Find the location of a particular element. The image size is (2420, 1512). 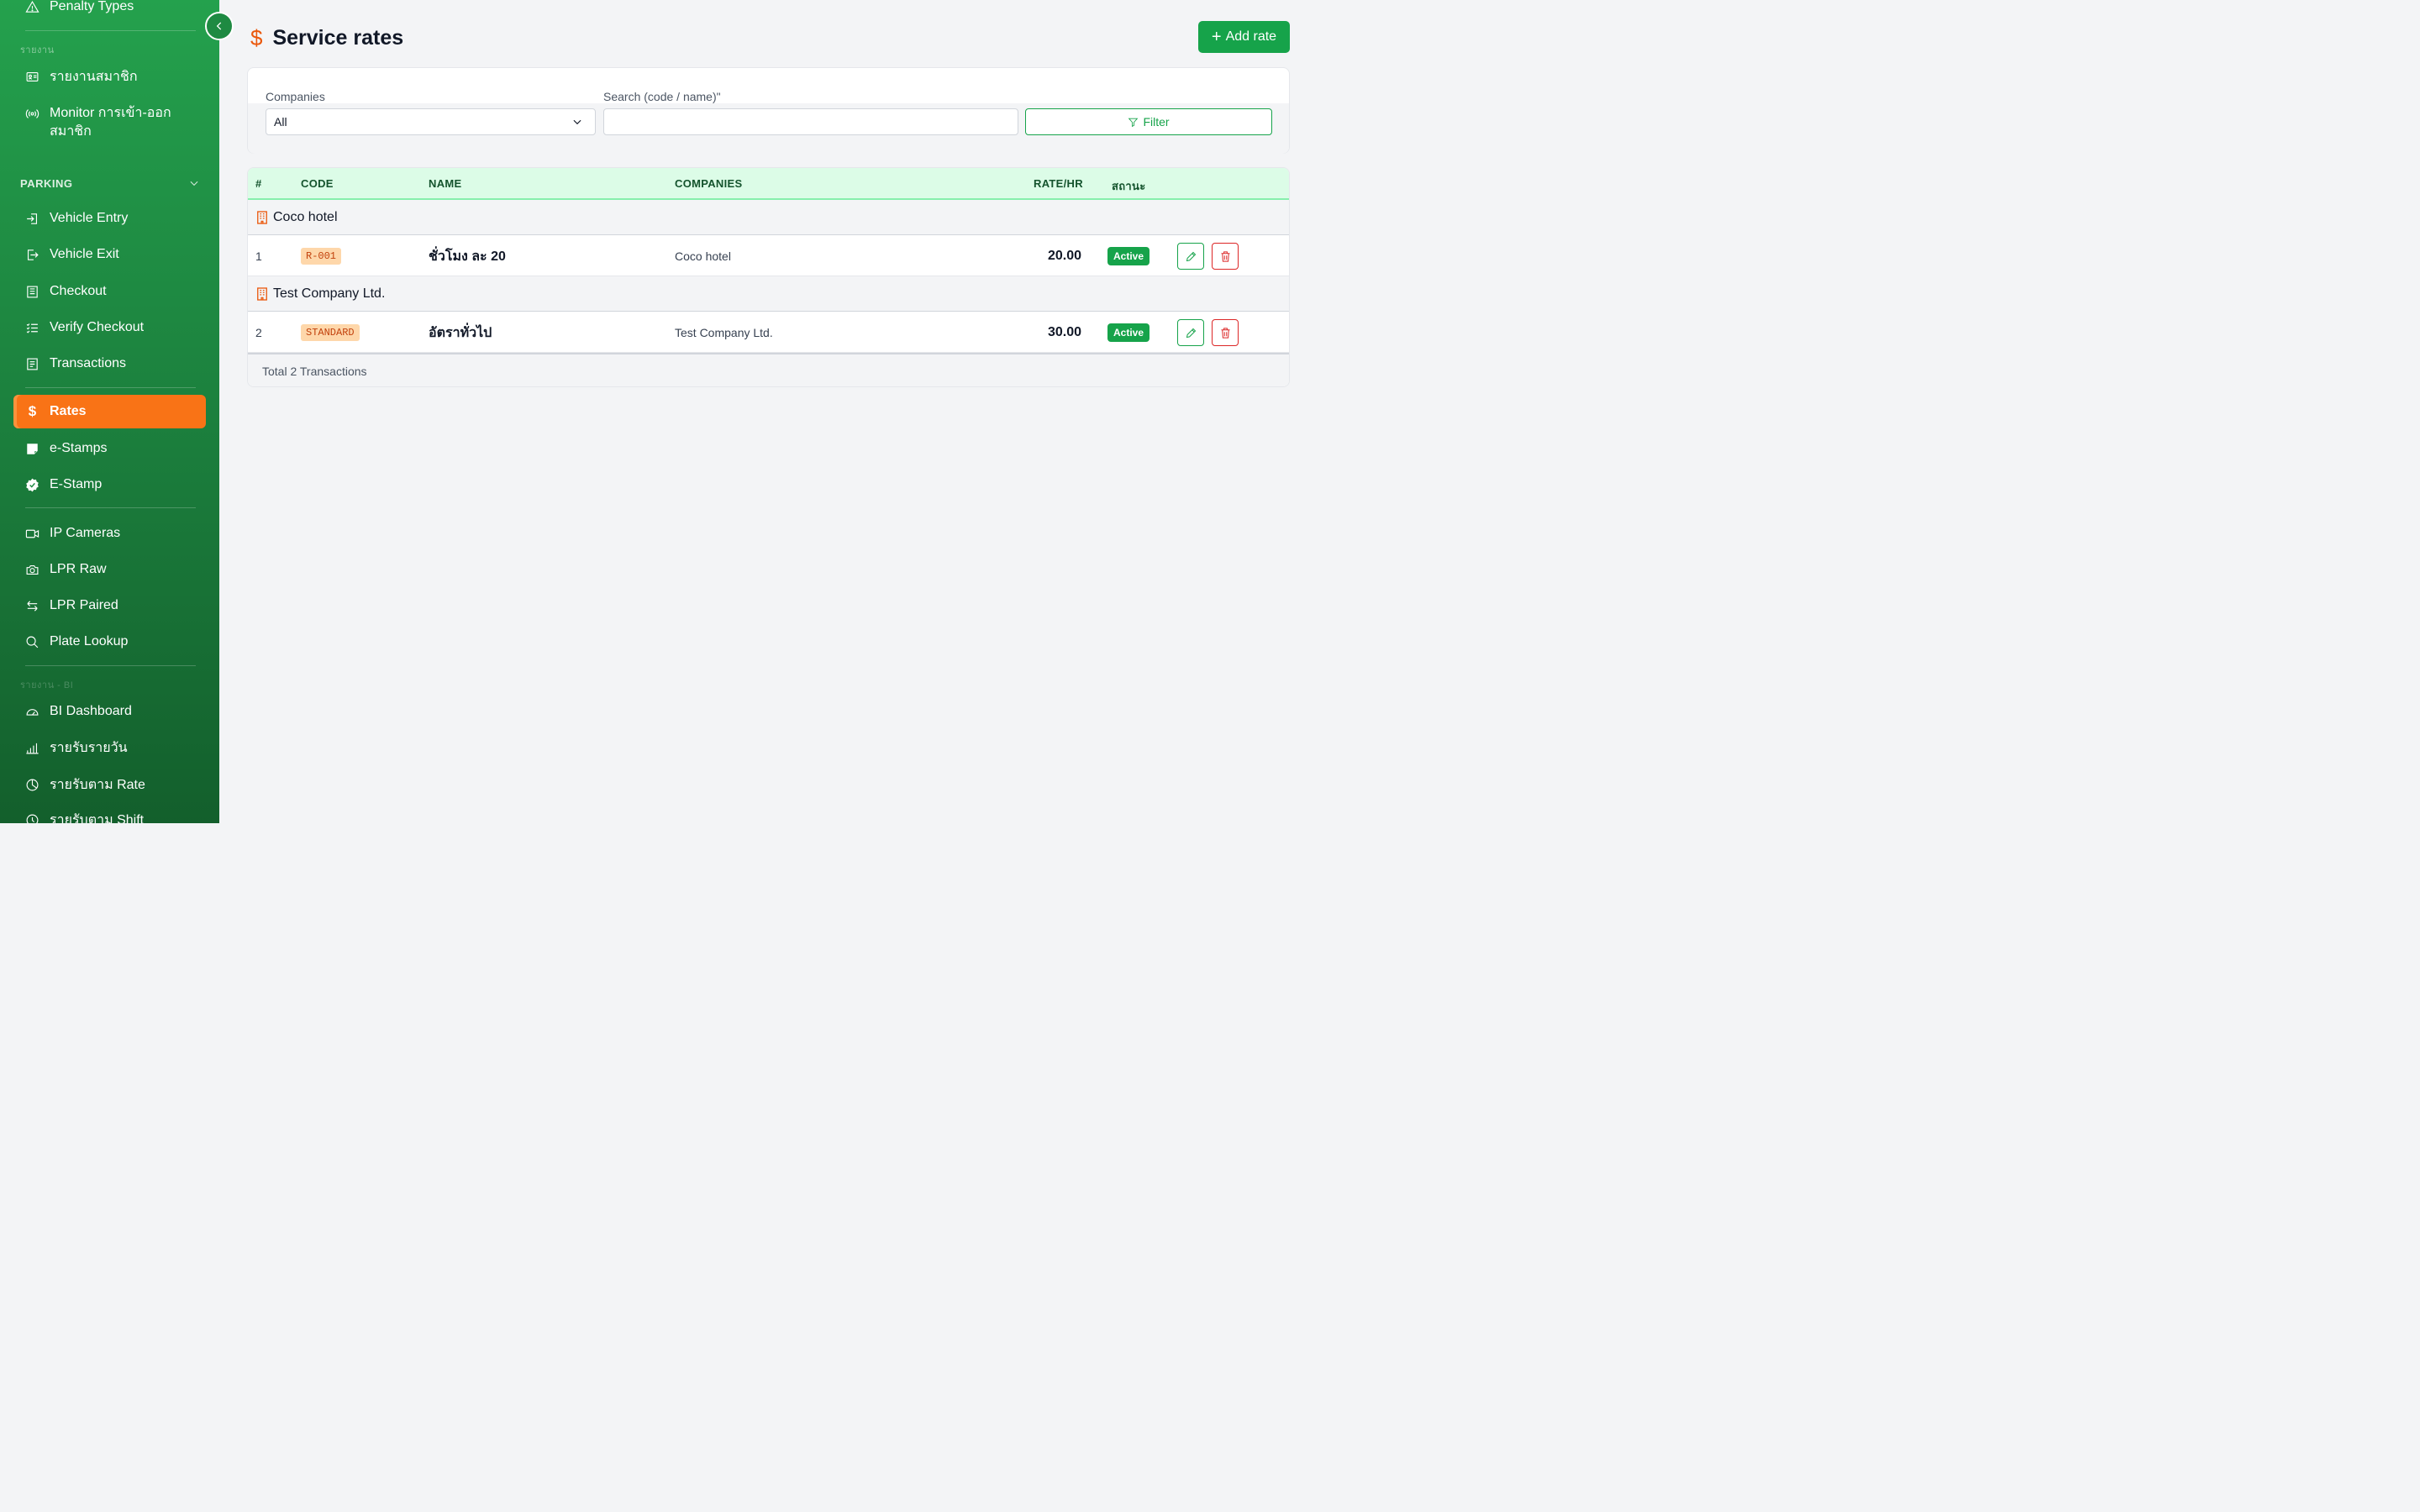

speedometer-icon is located at coordinates (32, 712).